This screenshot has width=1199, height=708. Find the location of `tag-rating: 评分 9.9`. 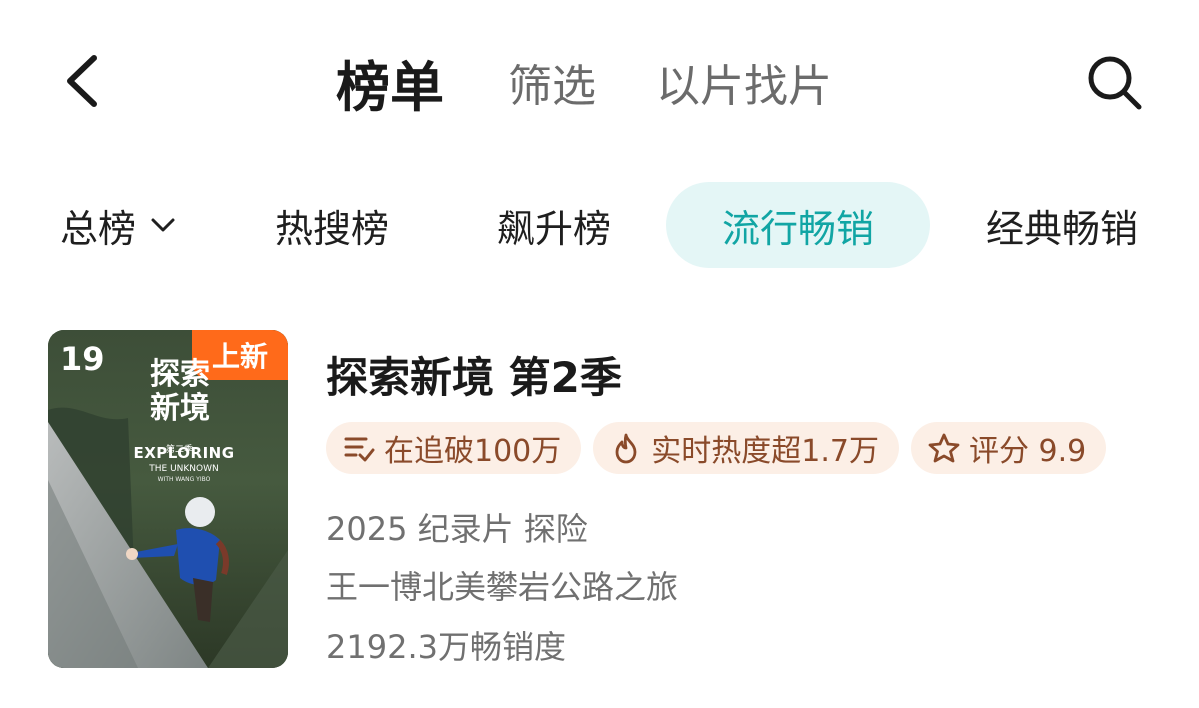

tag-rating: 评分 9.9 is located at coordinates (1008, 448).